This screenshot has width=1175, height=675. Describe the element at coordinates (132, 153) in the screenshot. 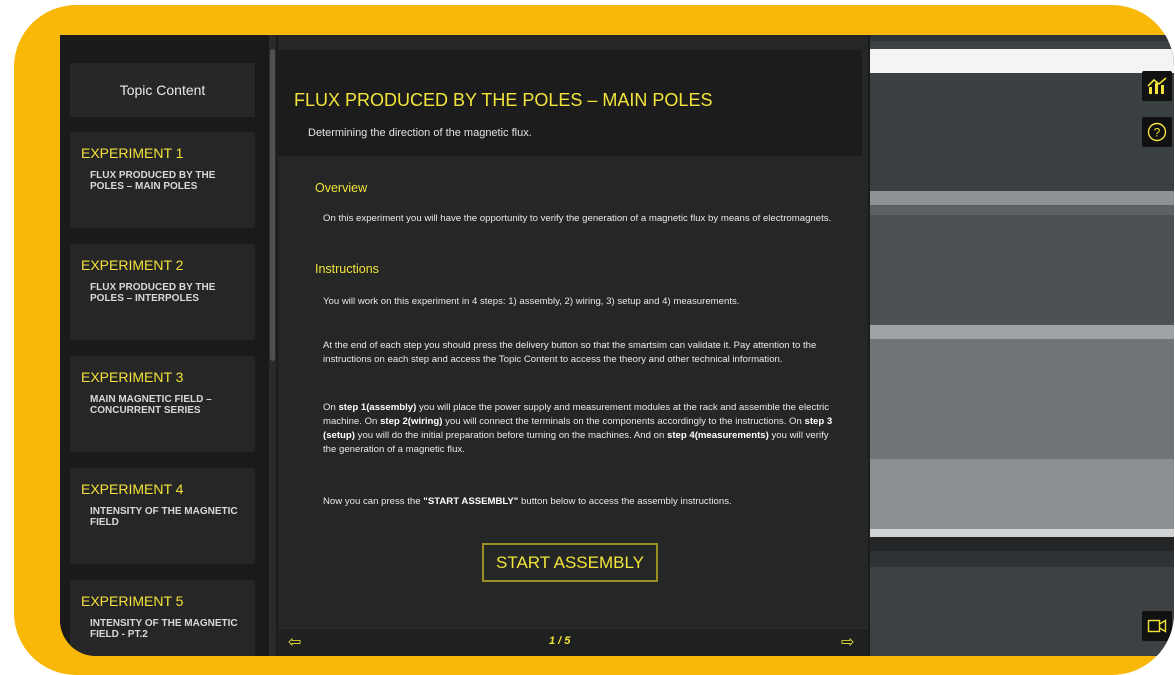

I see `experiment-title: EXPERIMENT 1` at that location.